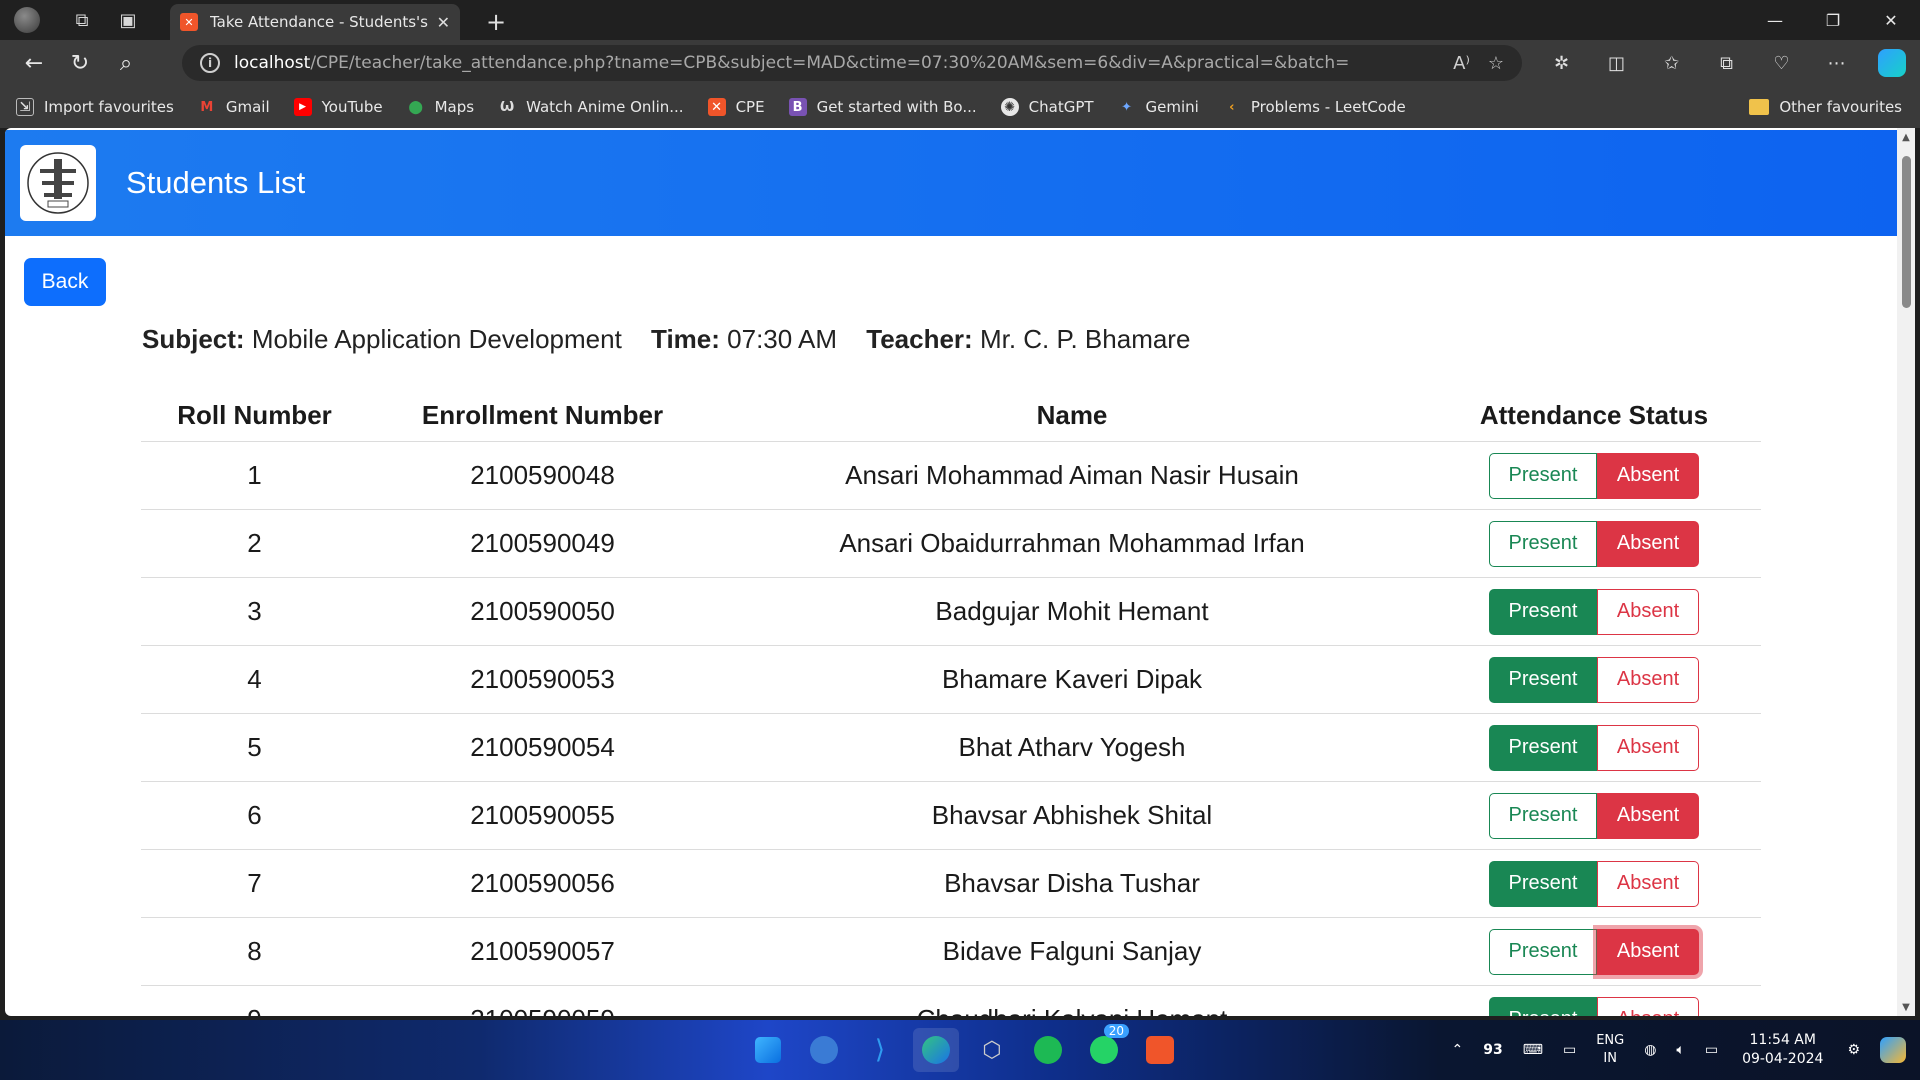  Describe the element at coordinates (65, 282) in the screenshot. I see `back-button: Back` at that location.